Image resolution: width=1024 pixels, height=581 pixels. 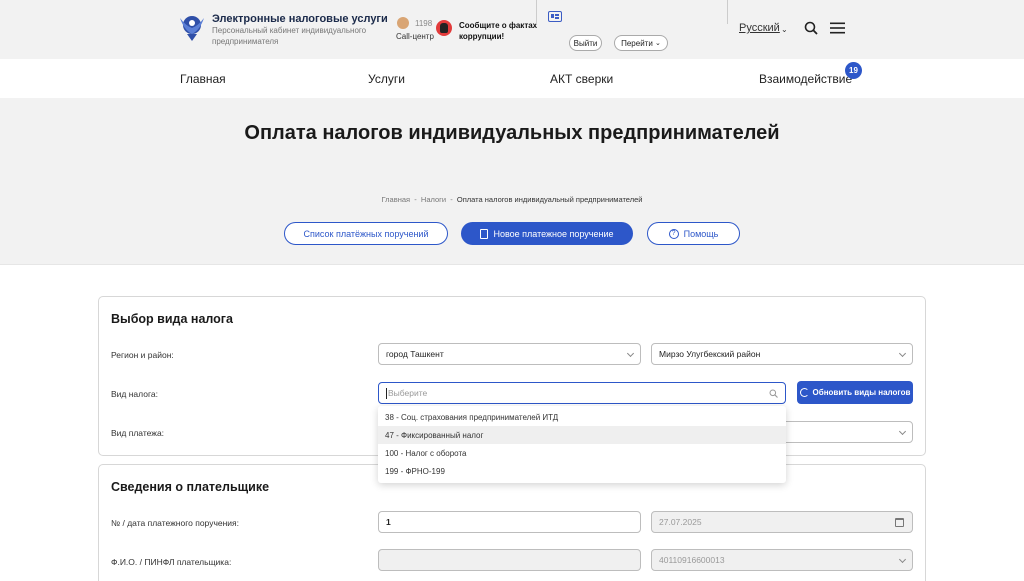 What do you see at coordinates (203, 79) in the screenshot?
I see `nav-item-home: Главная` at bounding box center [203, 79].